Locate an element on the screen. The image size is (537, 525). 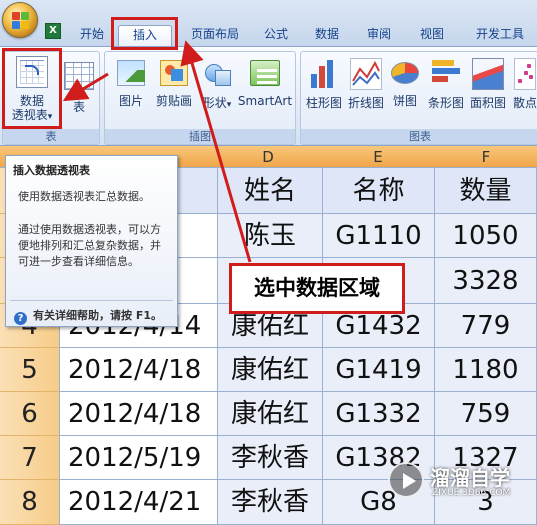
table-icon is located at coordinates (79, 76).